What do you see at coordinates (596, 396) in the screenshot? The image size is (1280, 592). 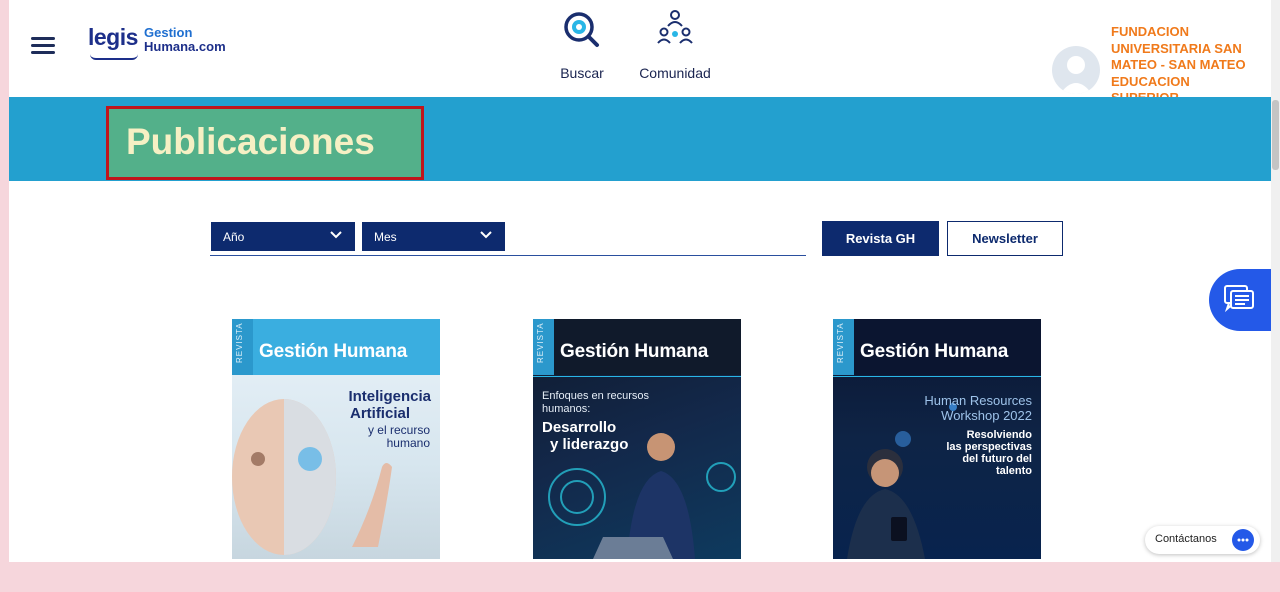 I see `cover-subline: Enfoques en recursos` at bounding box center [596, 396].